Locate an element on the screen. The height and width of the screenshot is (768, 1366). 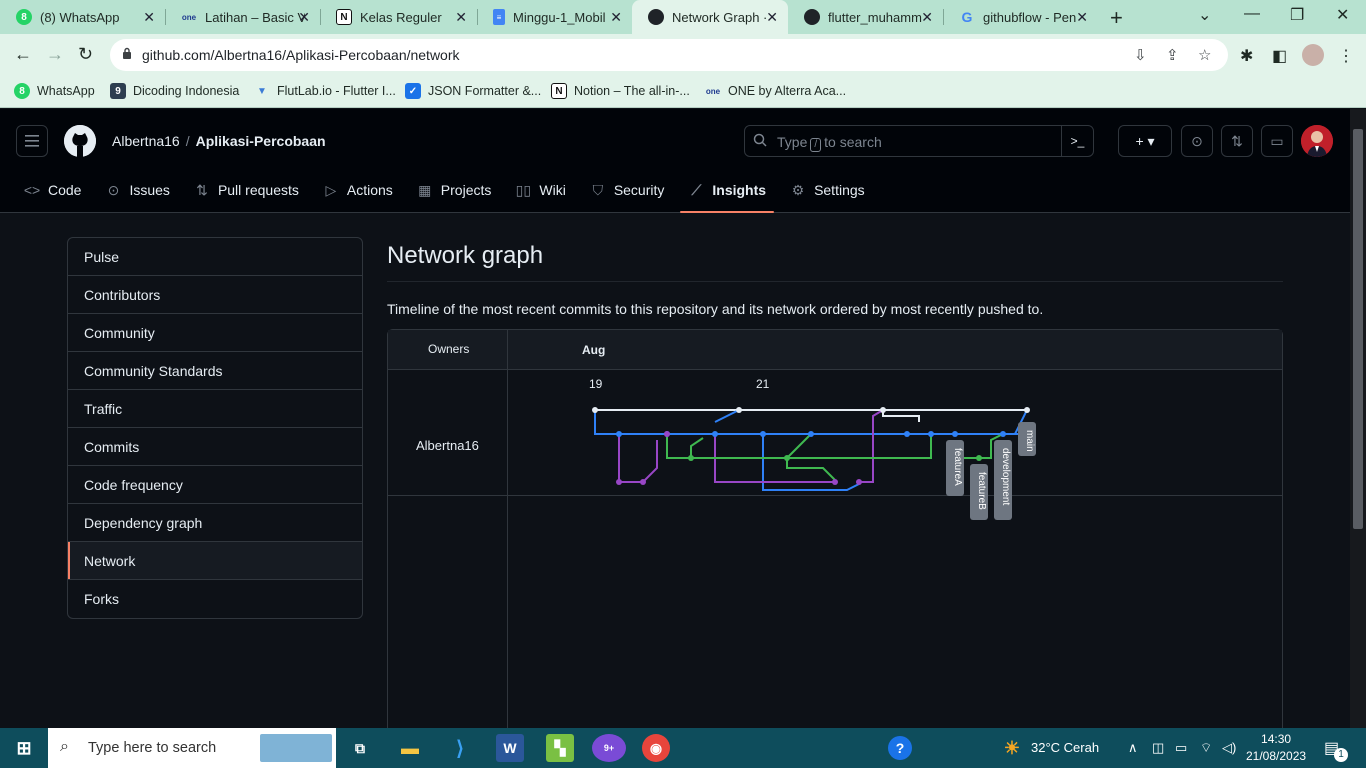
sidebar-item-traffic: Traffic is located at coordinates (215, 409).